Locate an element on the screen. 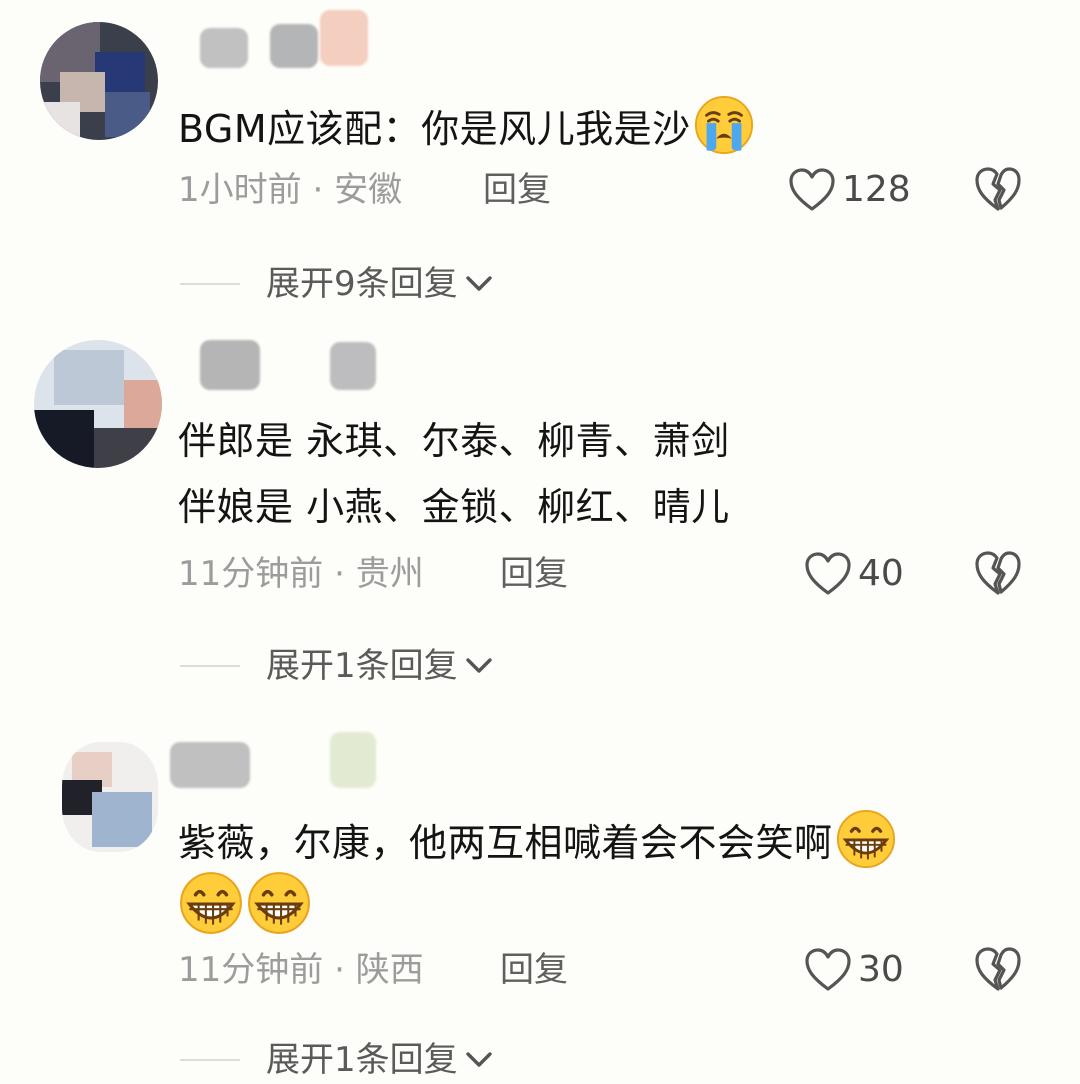  comment-meta: 11分钟前 · 贵州 is located at coordinates (301, 574).